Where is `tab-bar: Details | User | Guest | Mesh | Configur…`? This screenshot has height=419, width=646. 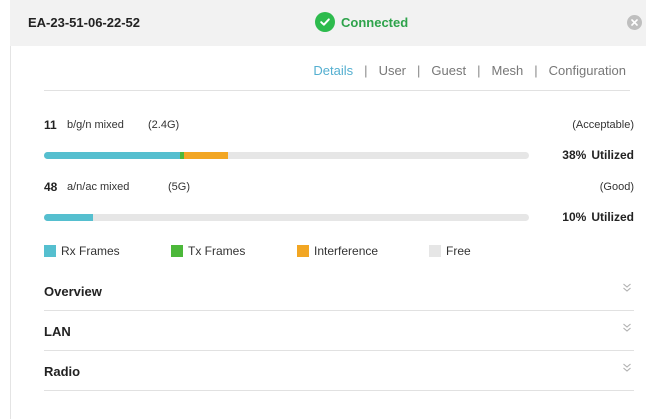 tab-bar: Details | User | Guest | Mesh | Configur… is located at coordinates (469, 70).